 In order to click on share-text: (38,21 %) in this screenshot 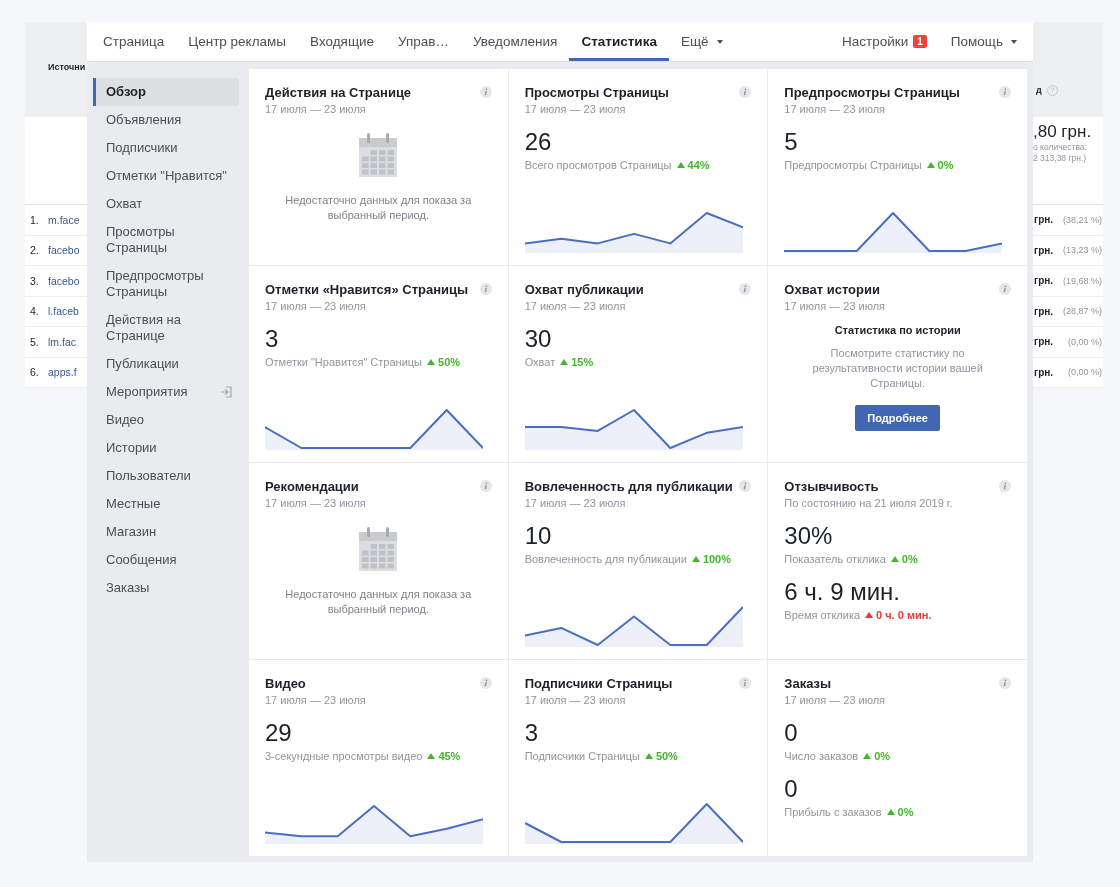, I will do `click(1082, 219)`.